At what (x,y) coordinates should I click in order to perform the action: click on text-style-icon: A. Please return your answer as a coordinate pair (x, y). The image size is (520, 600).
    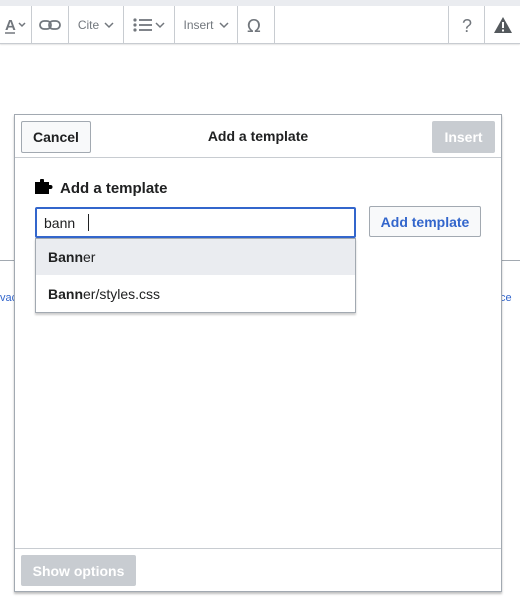
    Looking at the image, I should click on (15, 25).